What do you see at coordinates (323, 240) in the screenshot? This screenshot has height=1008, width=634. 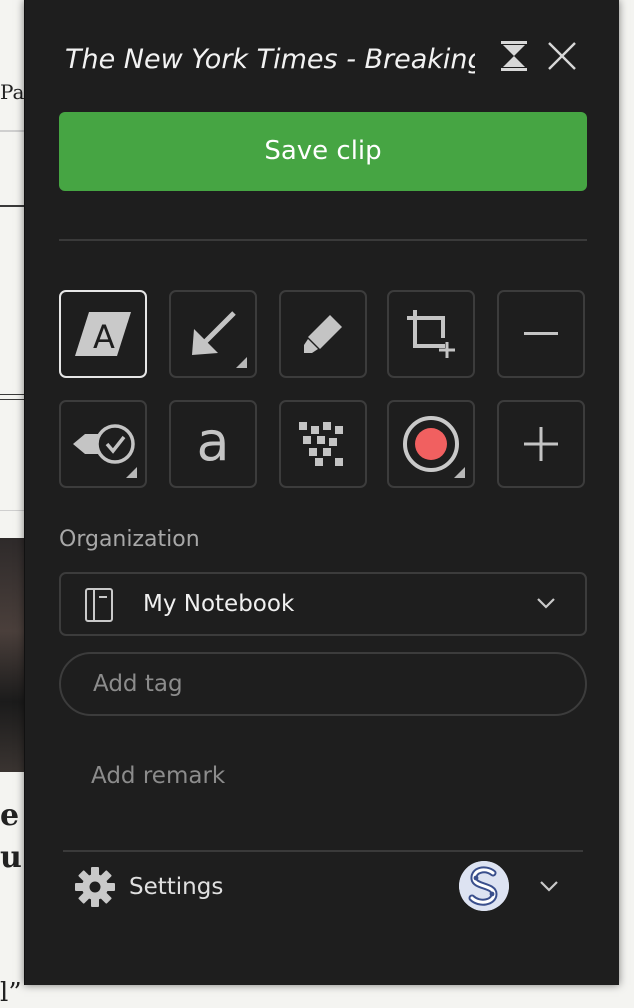 I see `section-divider` at bounding box center [323, 240].